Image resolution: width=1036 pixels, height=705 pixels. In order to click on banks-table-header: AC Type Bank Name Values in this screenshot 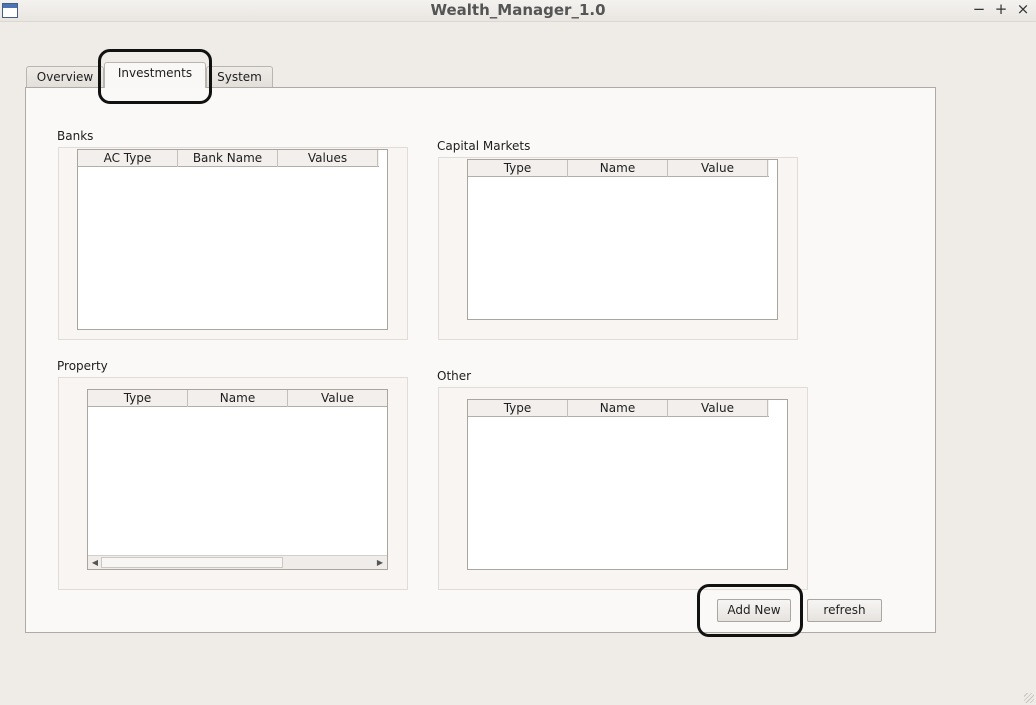, I will do `click(228, 158)`.